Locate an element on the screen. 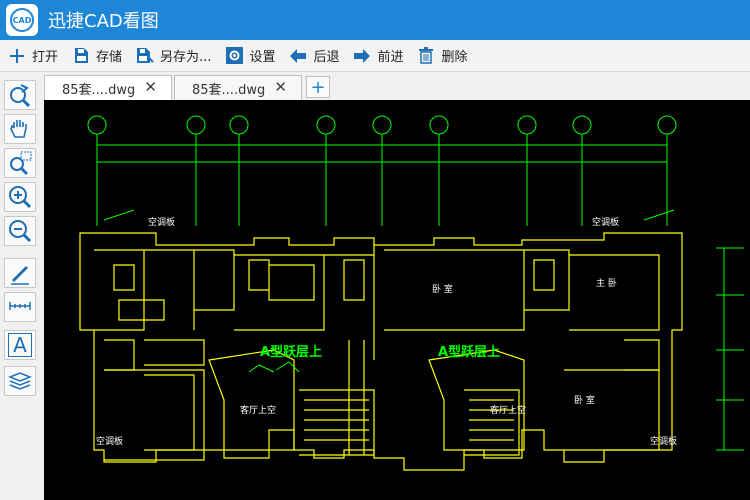 The height and width of the screenshot is (500, 750). zoom-out-button is located at coordinates (20, 231).